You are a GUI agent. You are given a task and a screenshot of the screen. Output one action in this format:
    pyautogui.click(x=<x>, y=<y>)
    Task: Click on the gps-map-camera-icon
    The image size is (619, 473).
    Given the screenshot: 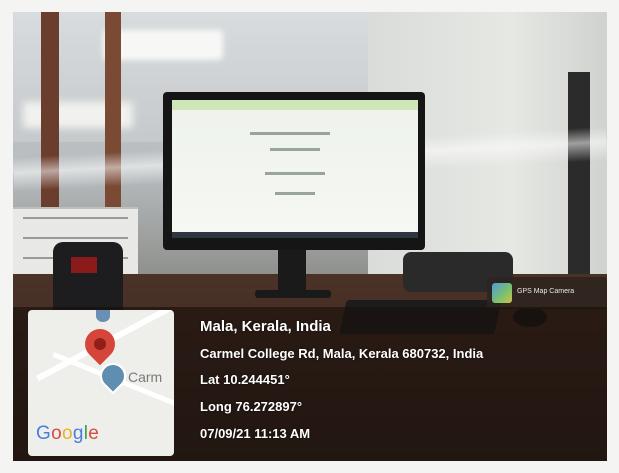 What is the action you would take?
    pyautogui.click(x=502, y=293)
    